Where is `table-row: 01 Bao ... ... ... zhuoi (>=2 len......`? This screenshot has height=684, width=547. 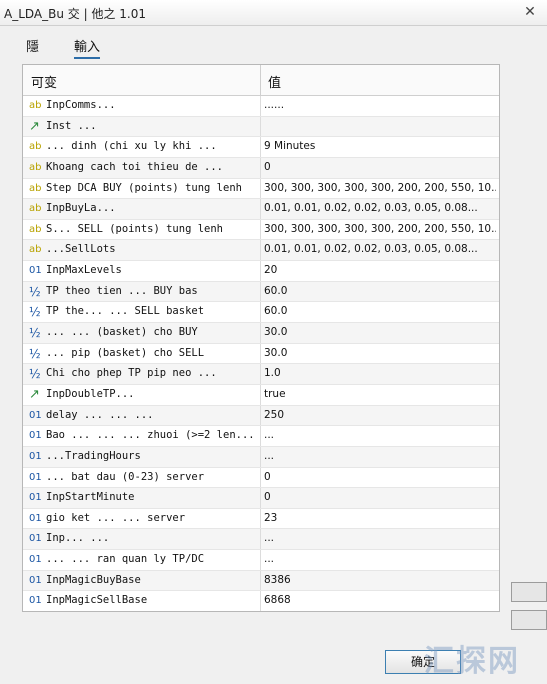
table-row: 01 Bao ... ... ... zhuoi (>=2 len...... is located at coordinates (261, 436).